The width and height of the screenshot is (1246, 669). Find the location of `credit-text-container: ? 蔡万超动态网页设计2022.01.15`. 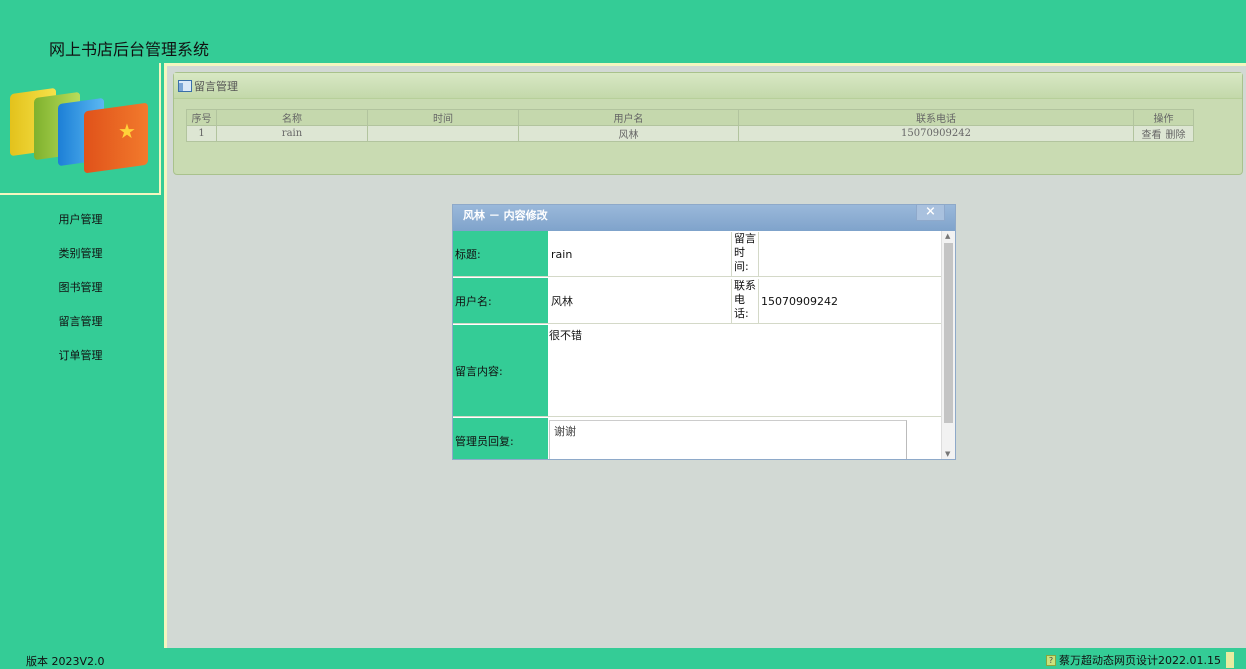

credit-text-container: ? 蔡万超动态网页设计2022.01.15 is located at coordinates (1140, 660).